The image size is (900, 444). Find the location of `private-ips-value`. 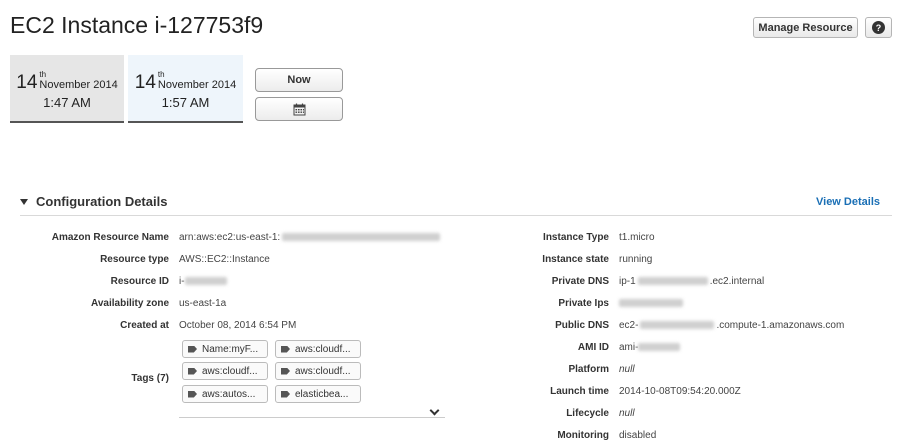

private-ips-value is located at coordinates (651, 303).